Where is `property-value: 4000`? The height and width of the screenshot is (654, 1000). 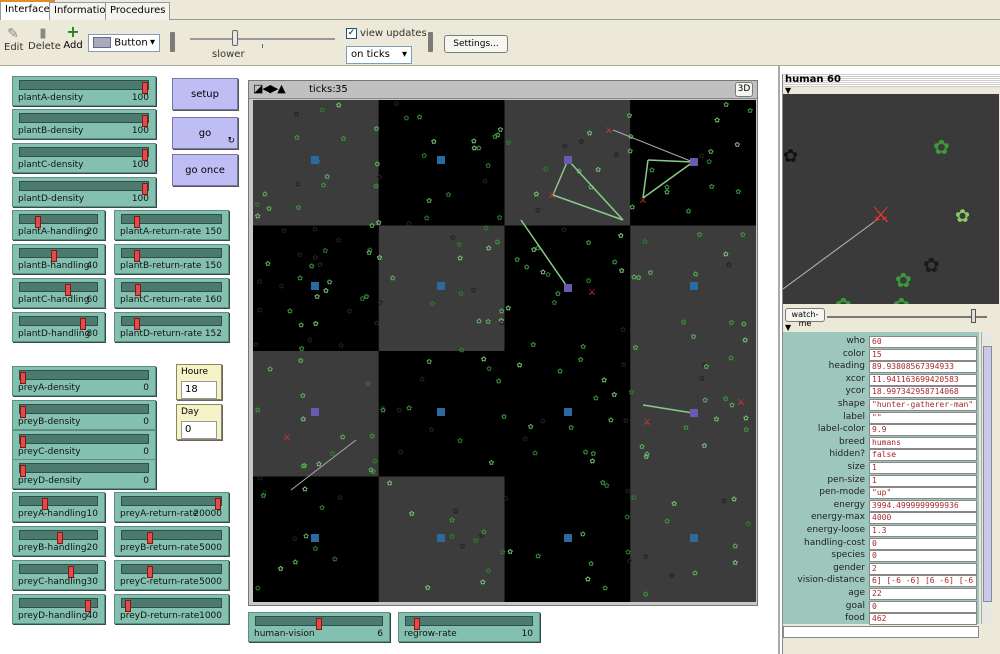 property-value: 4000 is located at coordinates (923, 518).